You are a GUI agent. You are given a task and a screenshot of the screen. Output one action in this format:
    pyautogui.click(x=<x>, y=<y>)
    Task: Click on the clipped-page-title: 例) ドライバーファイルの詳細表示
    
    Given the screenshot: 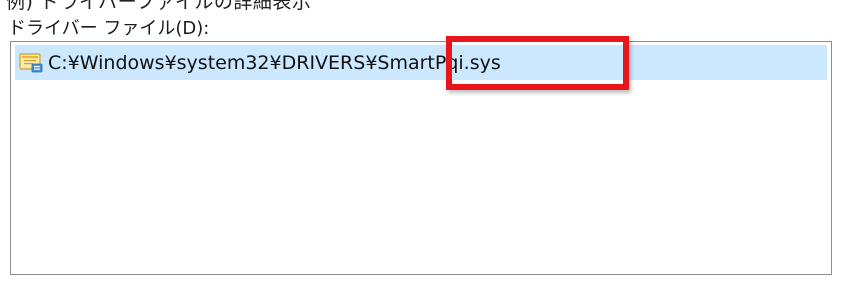 What is the action you would take?
    pyautogui.click(x=159, y=6)
    